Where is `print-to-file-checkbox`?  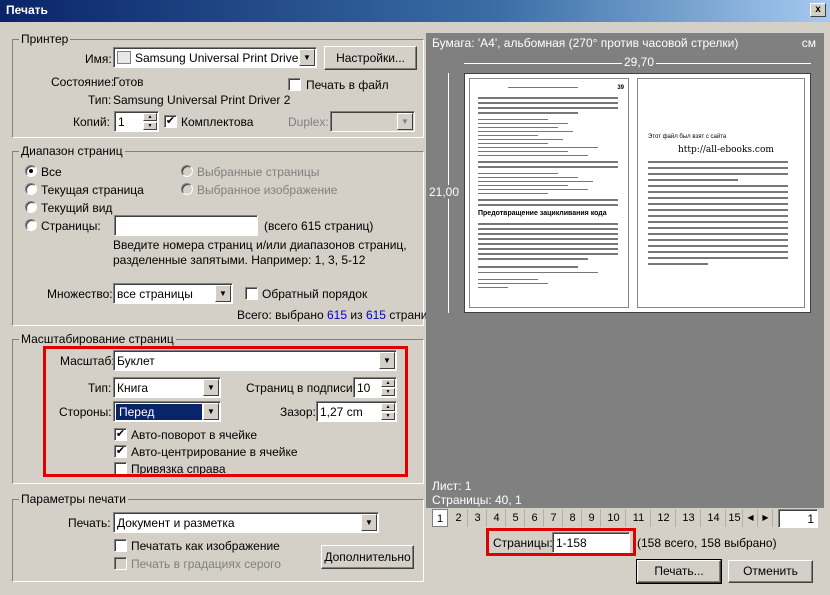 print-to-file-checkbox is located at coordinates (294, 84).